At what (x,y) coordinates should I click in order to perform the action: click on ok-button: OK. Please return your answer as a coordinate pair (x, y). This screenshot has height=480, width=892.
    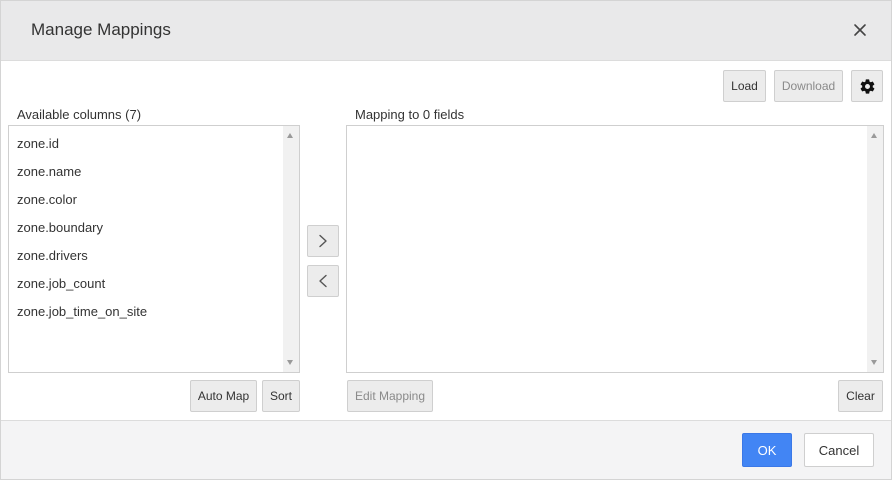
    Looking at the image, I should click on (767, 450).